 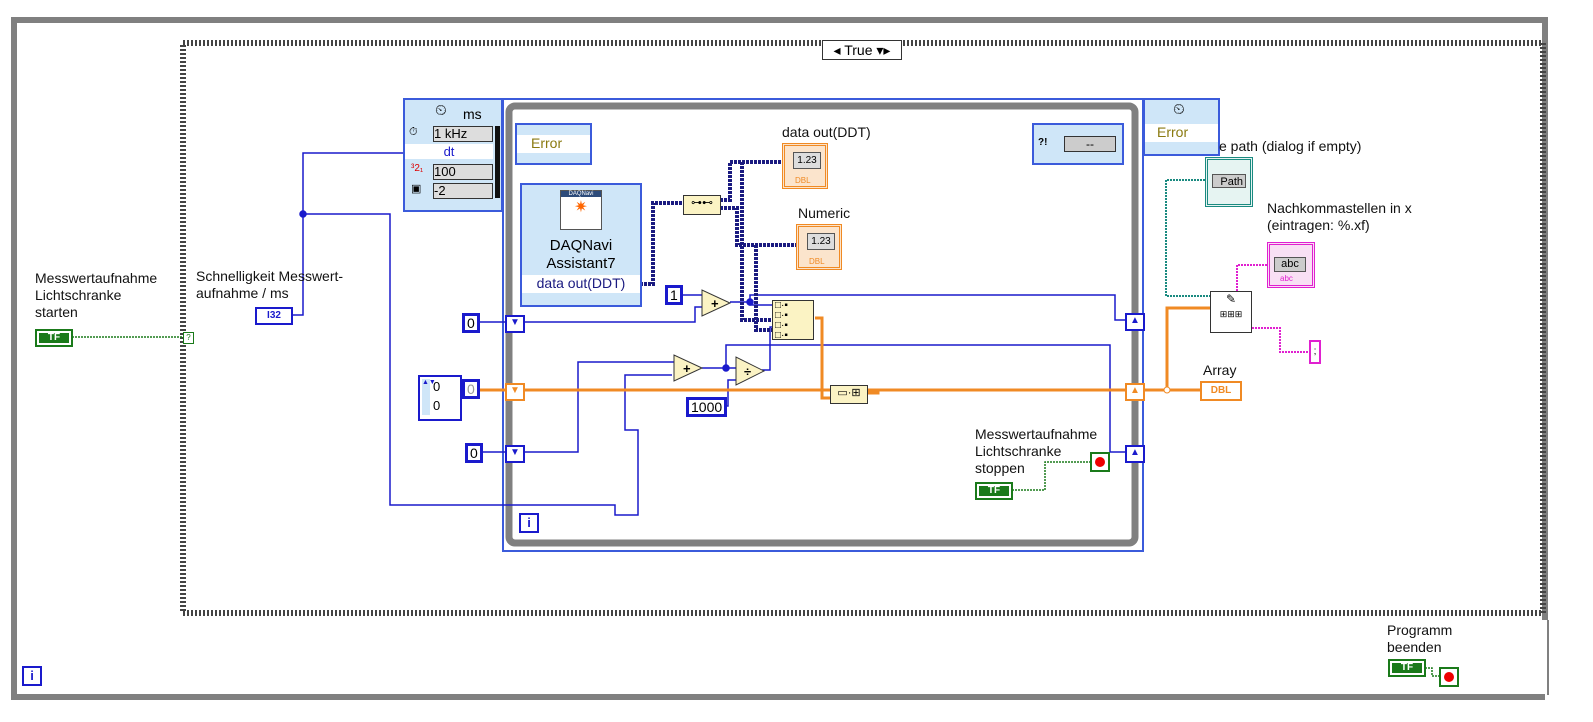 What do you see at coordinates (96, 295) in the screenshot?
I see `start-label: Messwertaufnahme Lichtschranke starten` at bounding box center [96, 295].